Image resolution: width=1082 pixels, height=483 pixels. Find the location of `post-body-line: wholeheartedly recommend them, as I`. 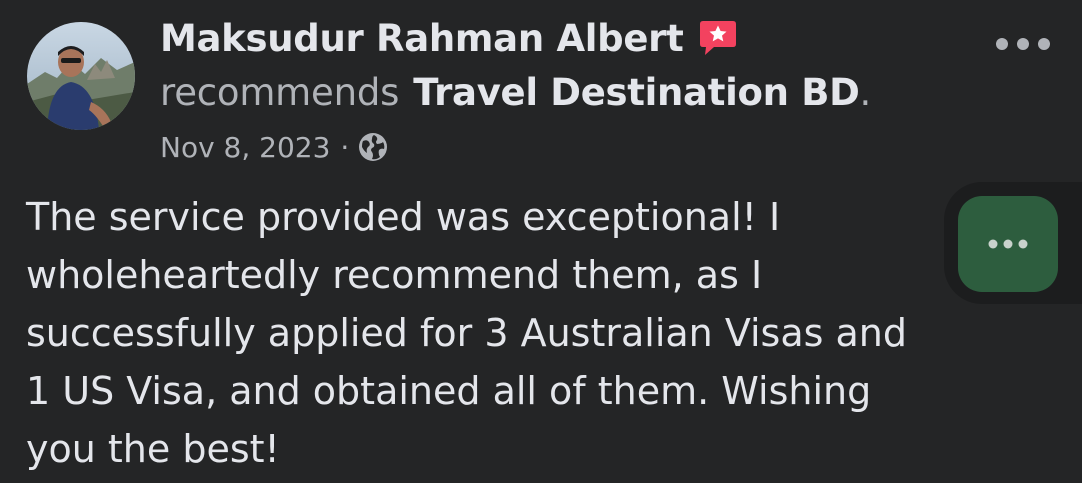

post-body-line: wholeheartedly recommend them, as I is located at coordinates (394, 275).